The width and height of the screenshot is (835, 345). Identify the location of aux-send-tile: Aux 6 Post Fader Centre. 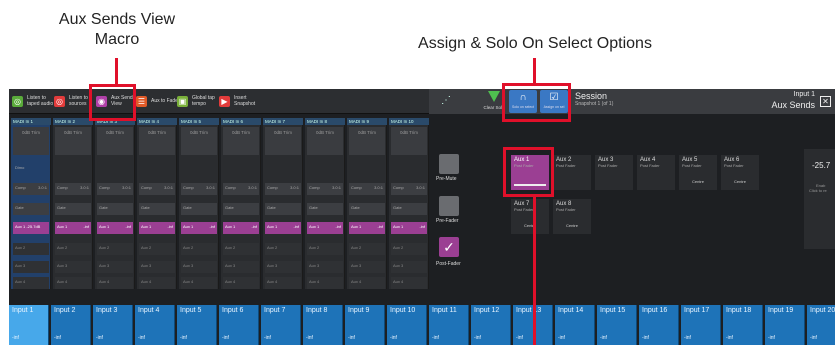
(740, 172).